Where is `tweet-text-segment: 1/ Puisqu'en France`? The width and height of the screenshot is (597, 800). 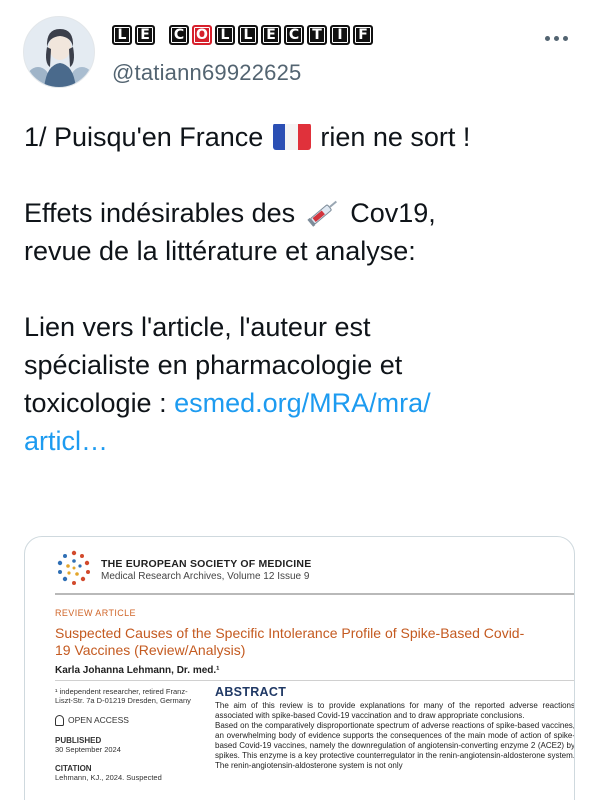 tweet-text-segment: 1/ Puisqu'en France is located at coordinates (144, 137).